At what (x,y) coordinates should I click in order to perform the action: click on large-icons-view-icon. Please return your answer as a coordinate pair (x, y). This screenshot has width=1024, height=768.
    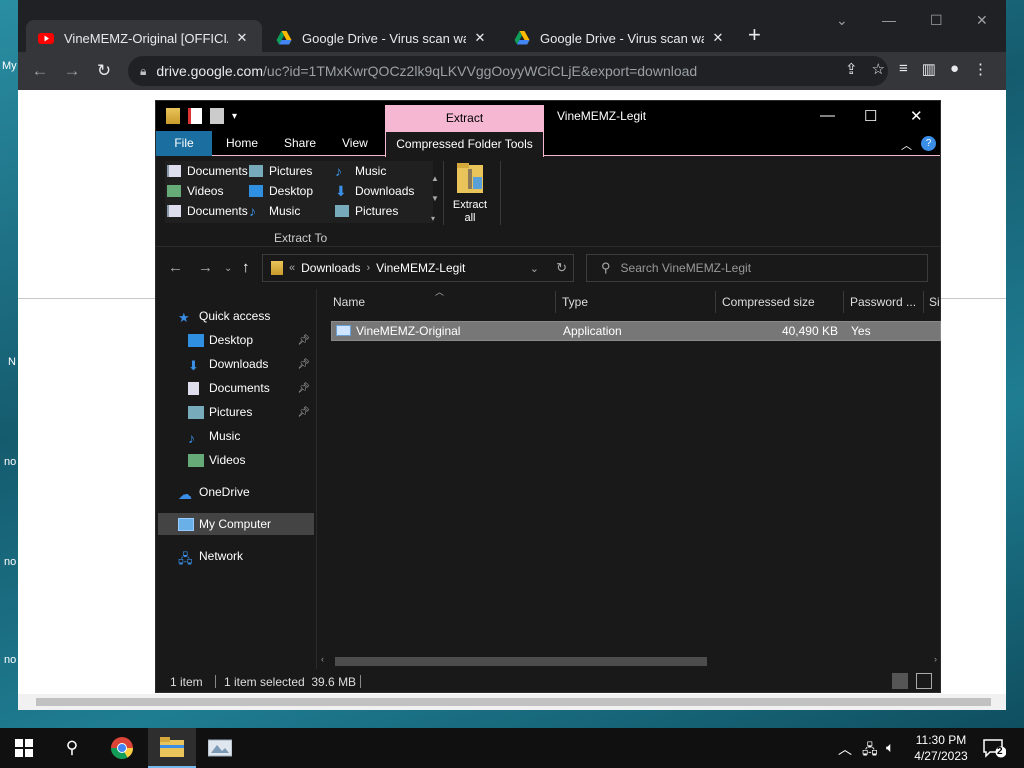
    Looking at the image, I should click on (924, 681).